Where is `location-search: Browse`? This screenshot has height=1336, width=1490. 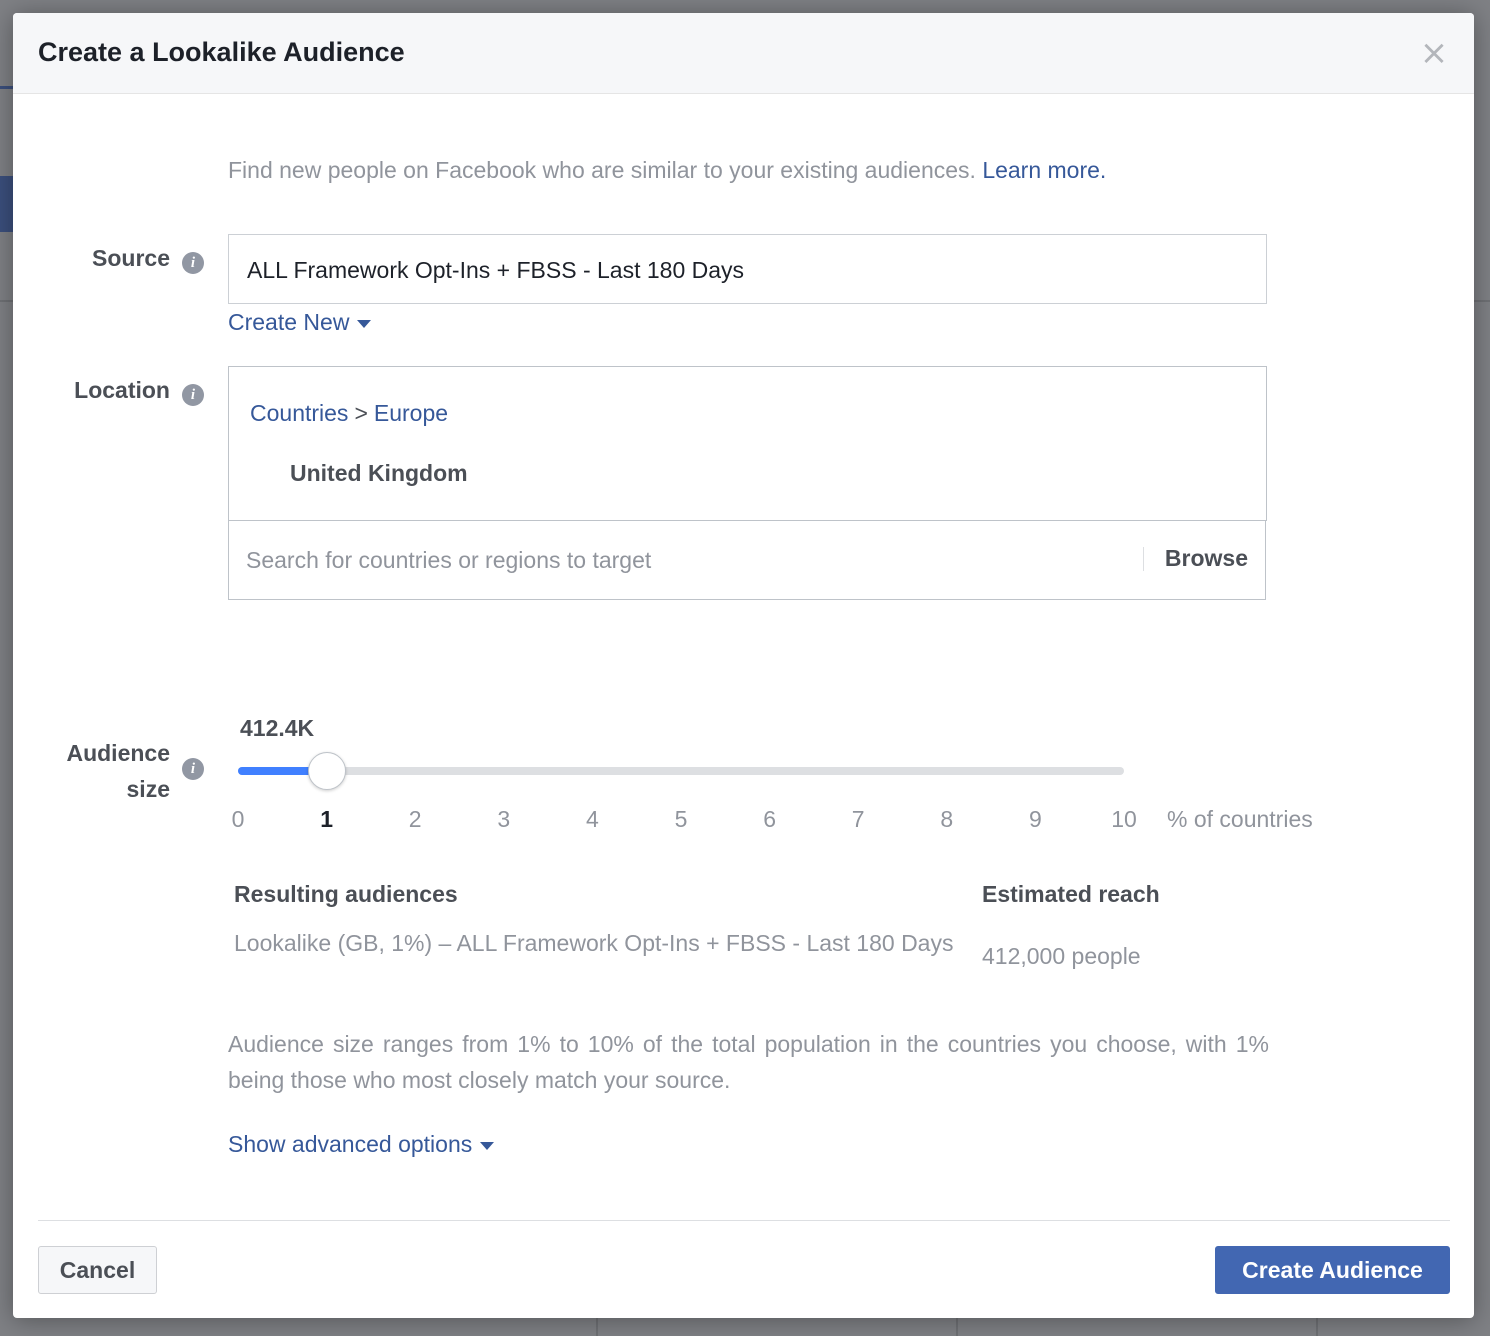 location-search: Browse is located at coordinates (747, 560).